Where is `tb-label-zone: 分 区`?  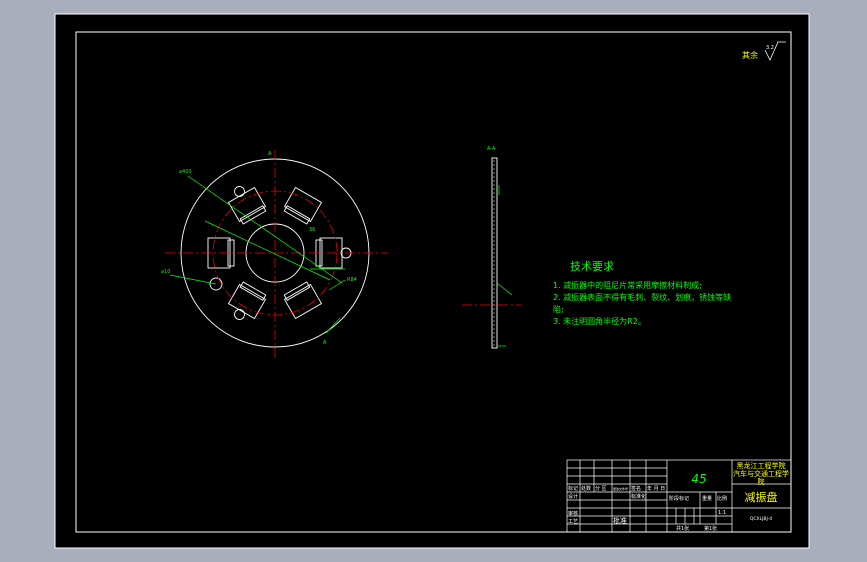
tb-label-zone: 分 区 is located at coordinates (601, 488).